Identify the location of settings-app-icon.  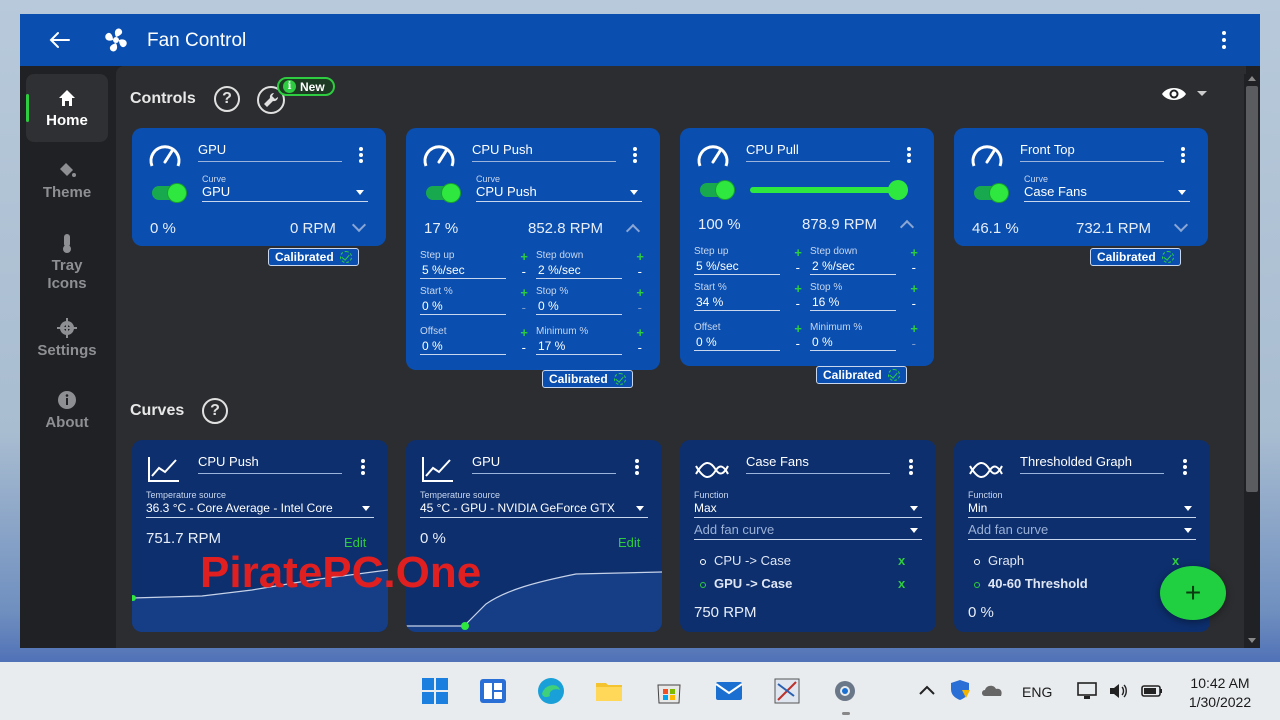
(845, 691).